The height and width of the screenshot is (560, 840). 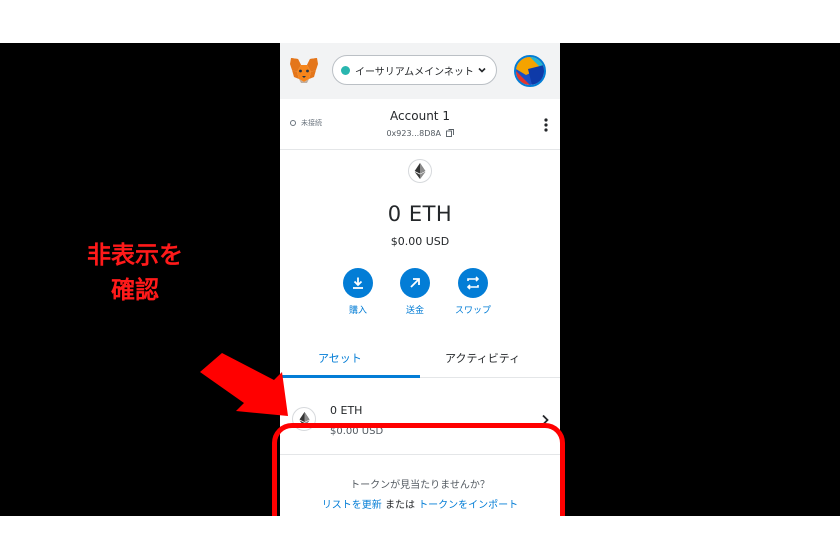 I want to click on swap-icon, so click(x=473, y=283).